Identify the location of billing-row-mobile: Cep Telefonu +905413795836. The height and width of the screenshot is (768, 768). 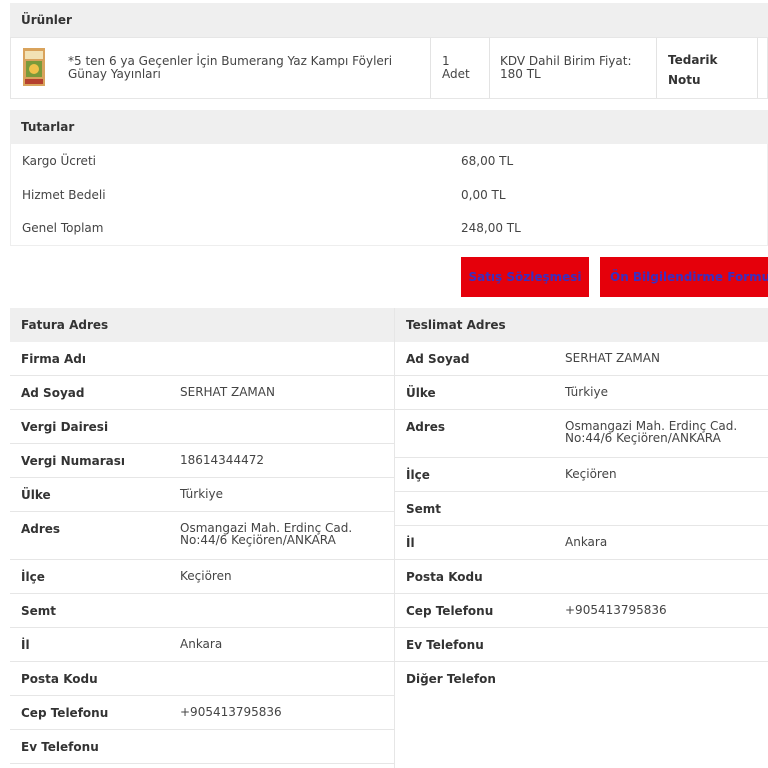
(202, 713).